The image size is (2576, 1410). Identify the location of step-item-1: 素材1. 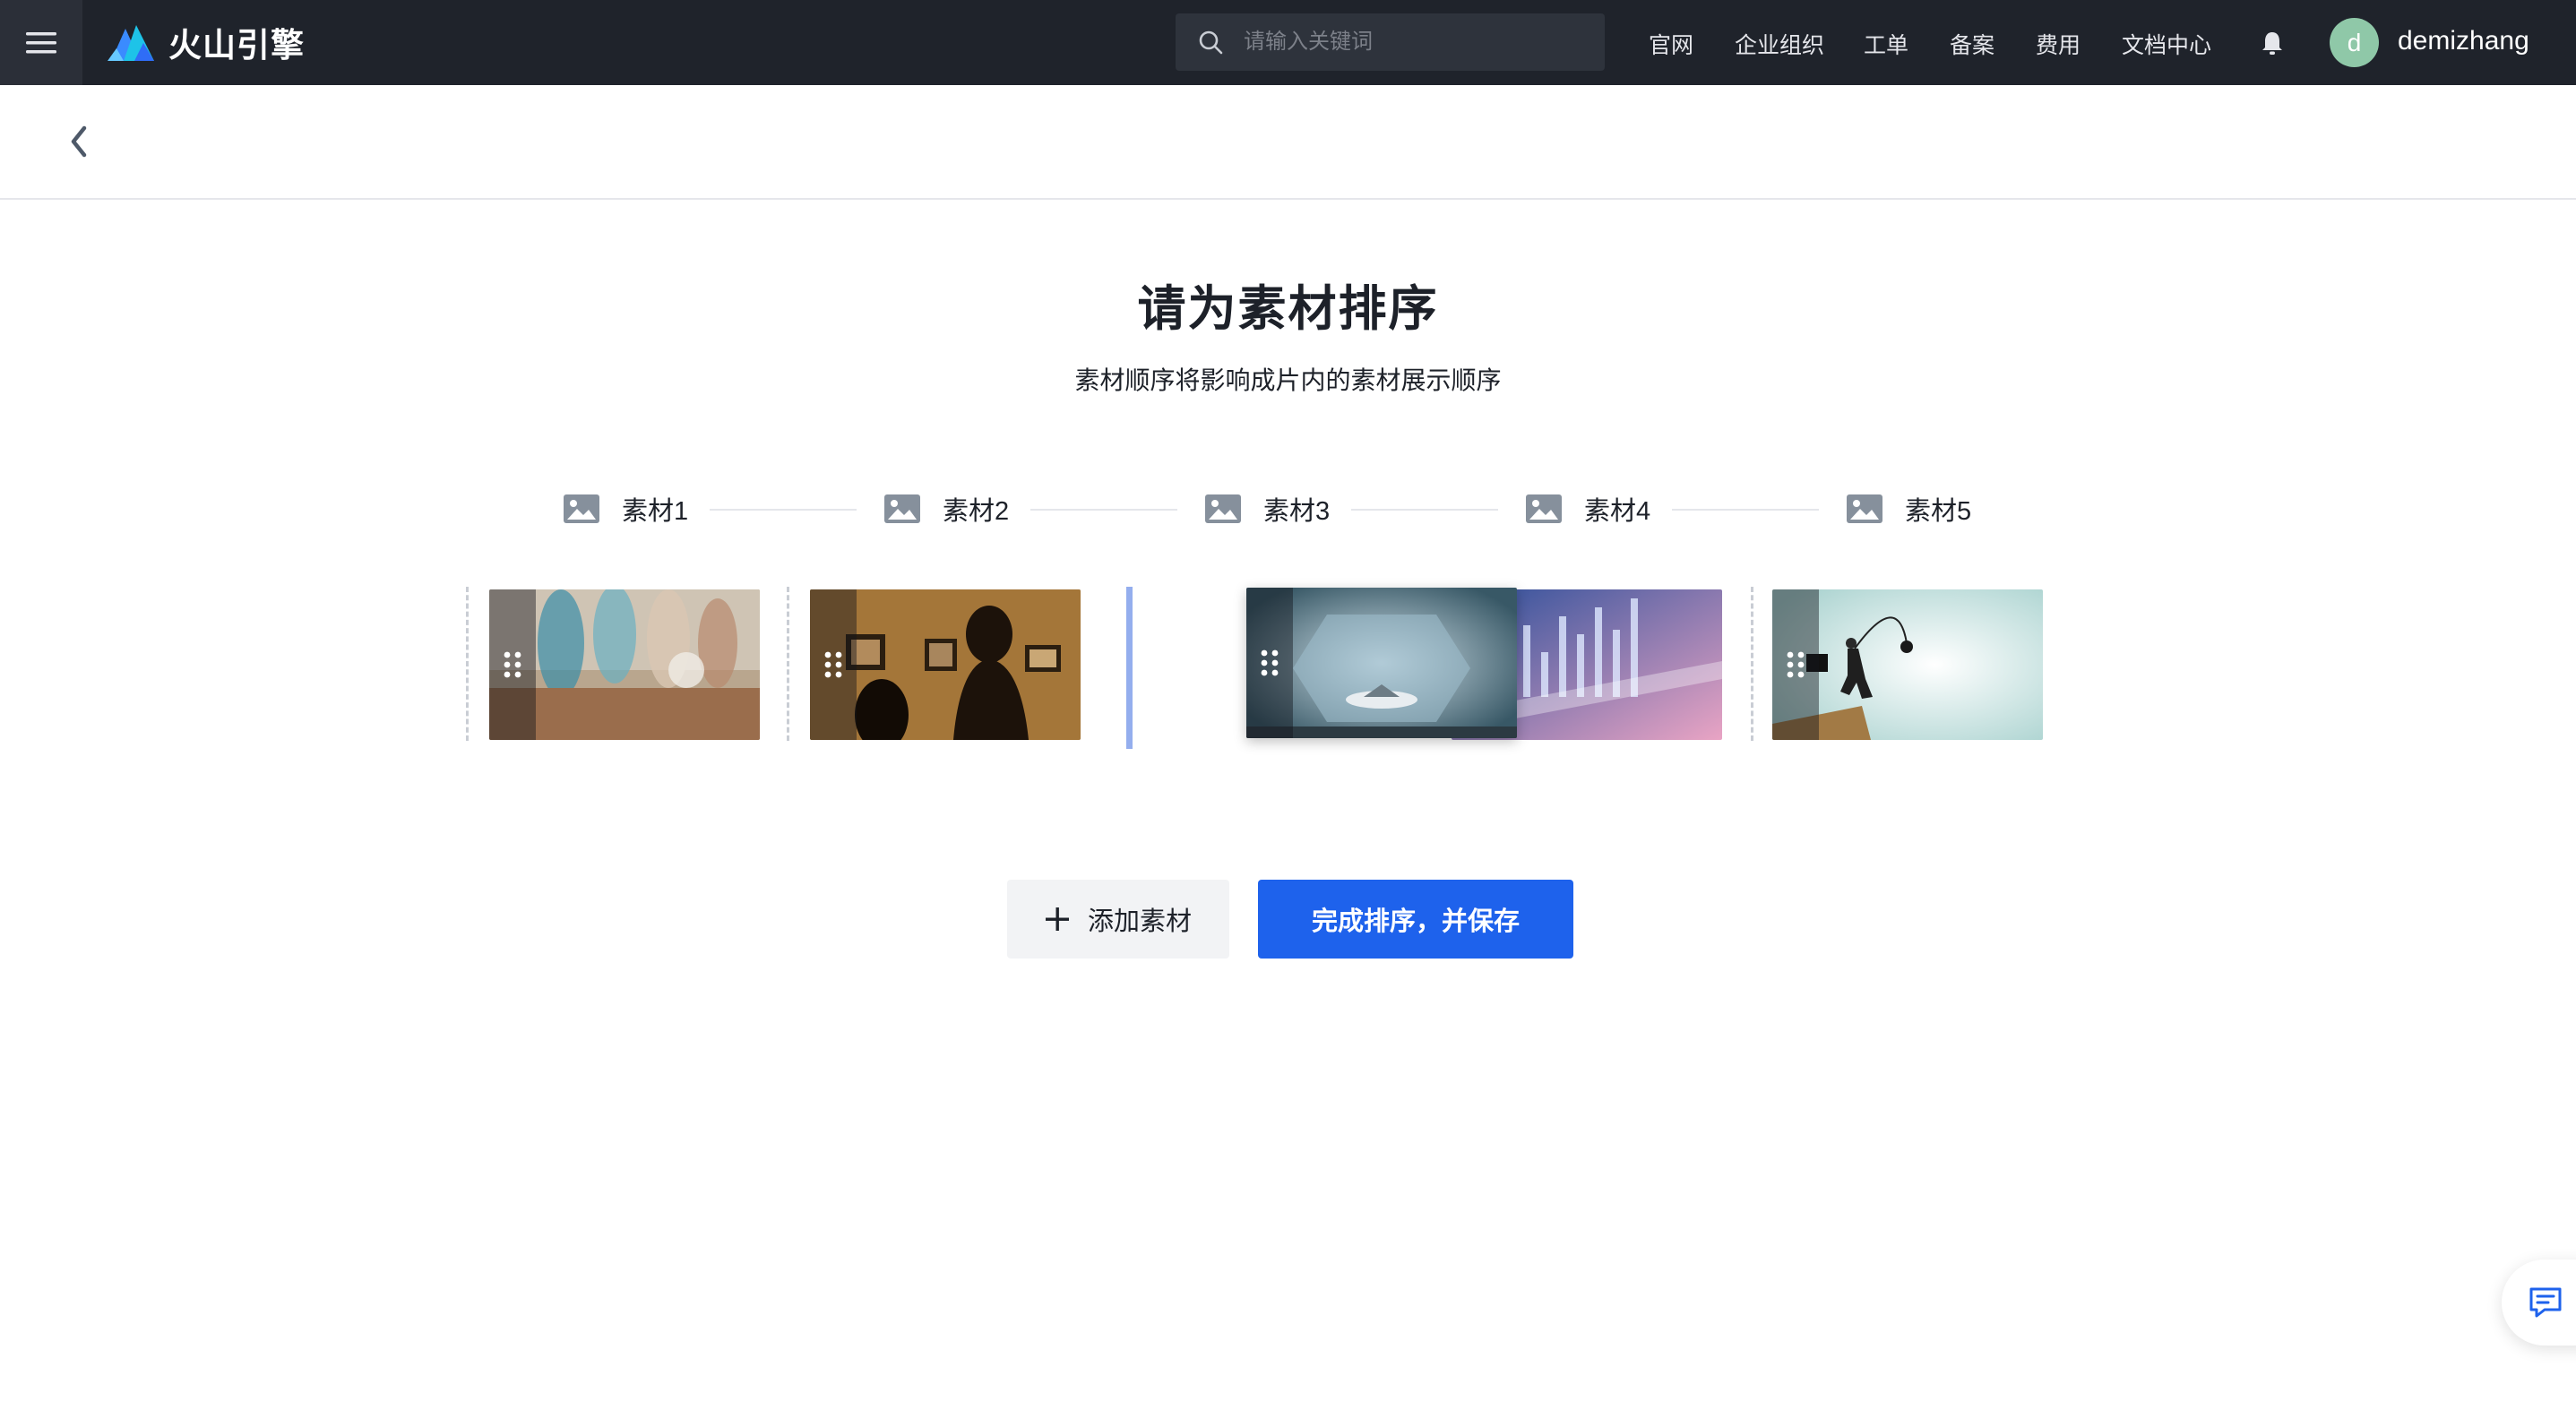
(625, 509).